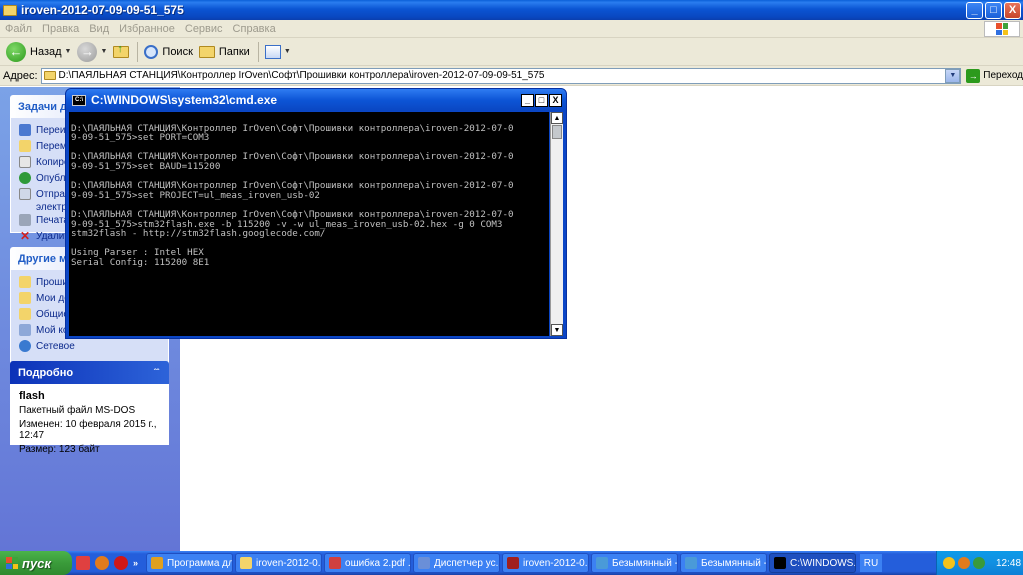 This screenshot has height=575, width=1023. What do you see at coordinates (511, 10) in the screenshot?
I see `window-titlebar: iroven-2012-07-09-09-51_575 _ □ X` at bounding box center [511, 10].